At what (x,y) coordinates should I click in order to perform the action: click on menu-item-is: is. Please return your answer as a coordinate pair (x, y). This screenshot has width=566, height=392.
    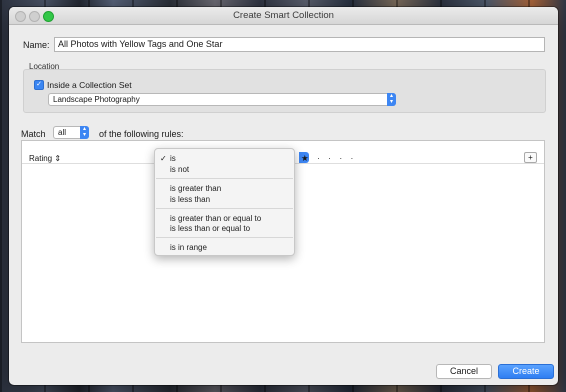
    Looking at the image, I should click on (173, 158).